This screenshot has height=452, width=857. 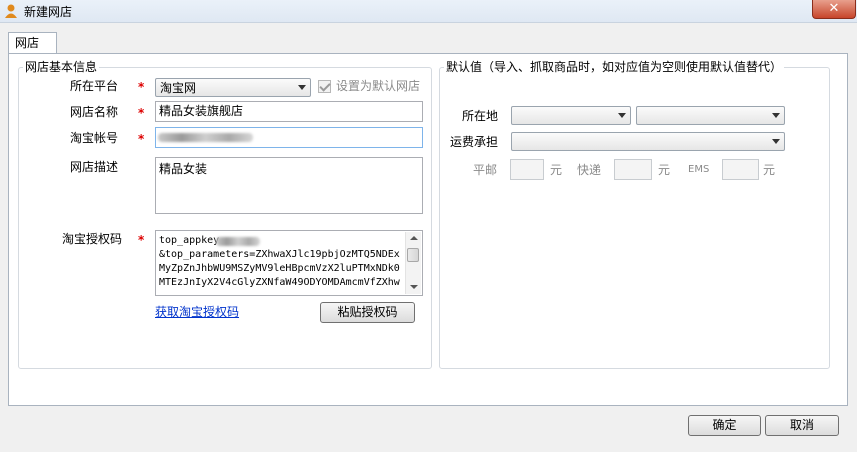 I want to click on express-fee-input, so click(x=633, y=169).